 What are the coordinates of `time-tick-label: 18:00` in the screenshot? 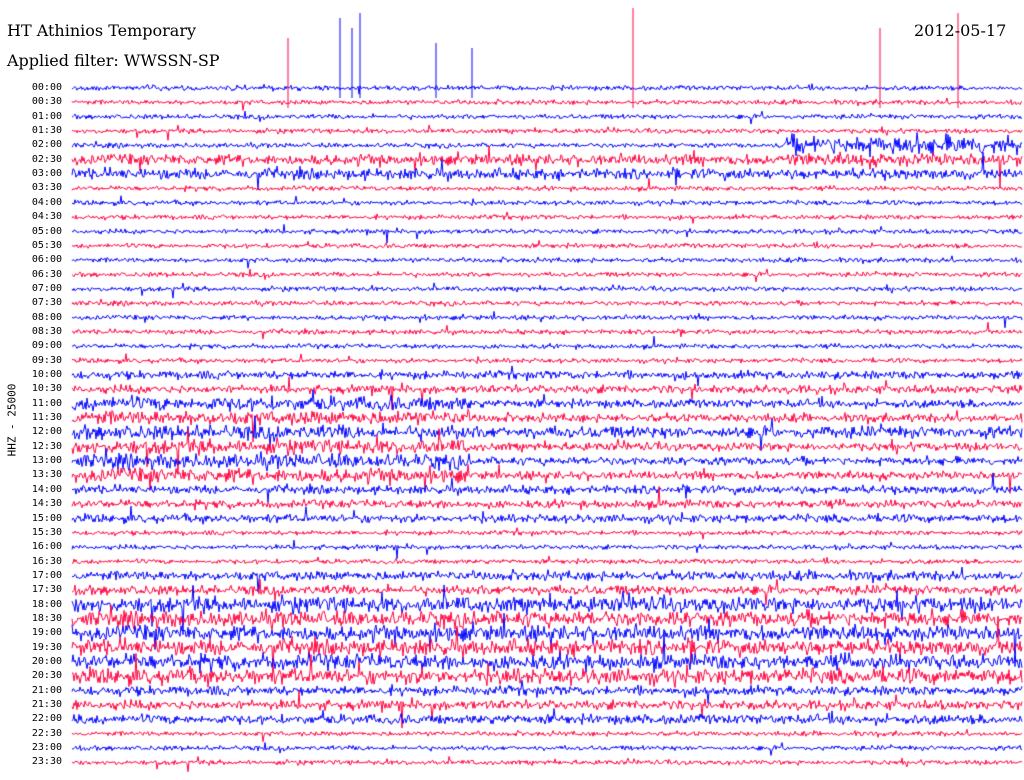 It's located at (46, 604).